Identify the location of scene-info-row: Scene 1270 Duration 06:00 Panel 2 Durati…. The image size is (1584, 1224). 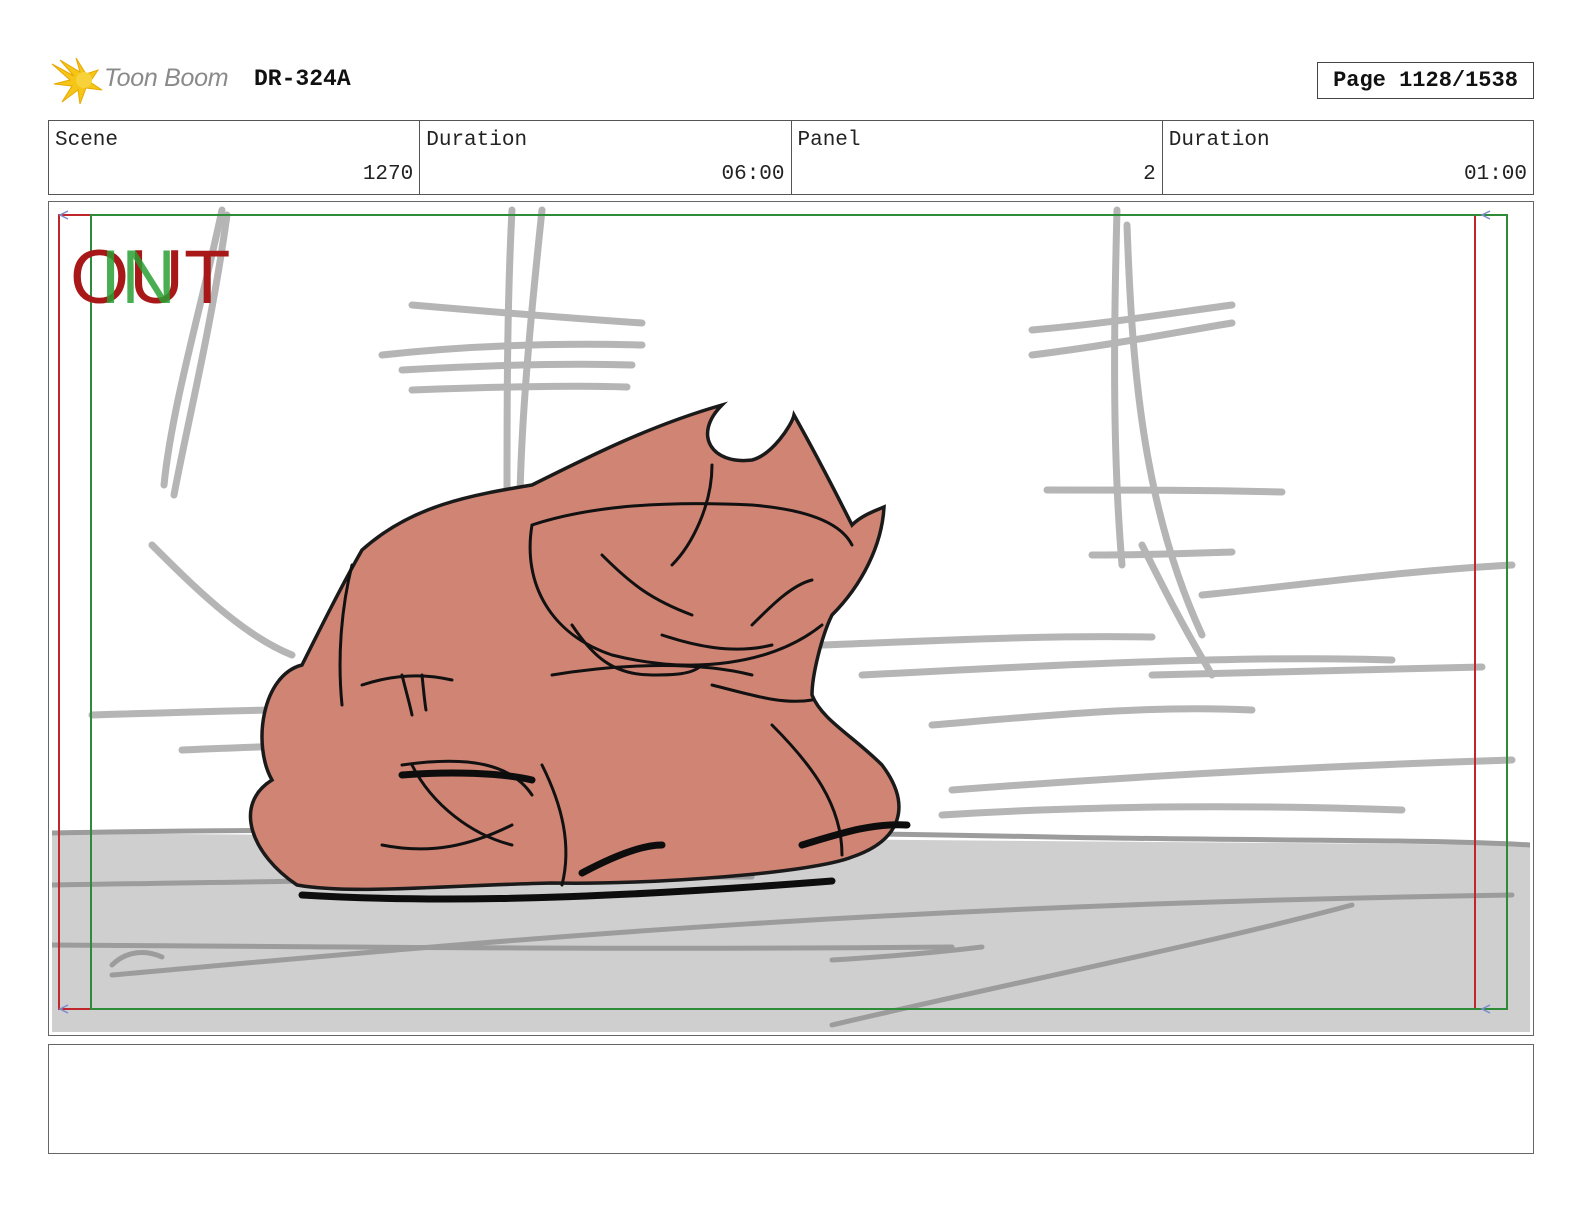
(791, 157).